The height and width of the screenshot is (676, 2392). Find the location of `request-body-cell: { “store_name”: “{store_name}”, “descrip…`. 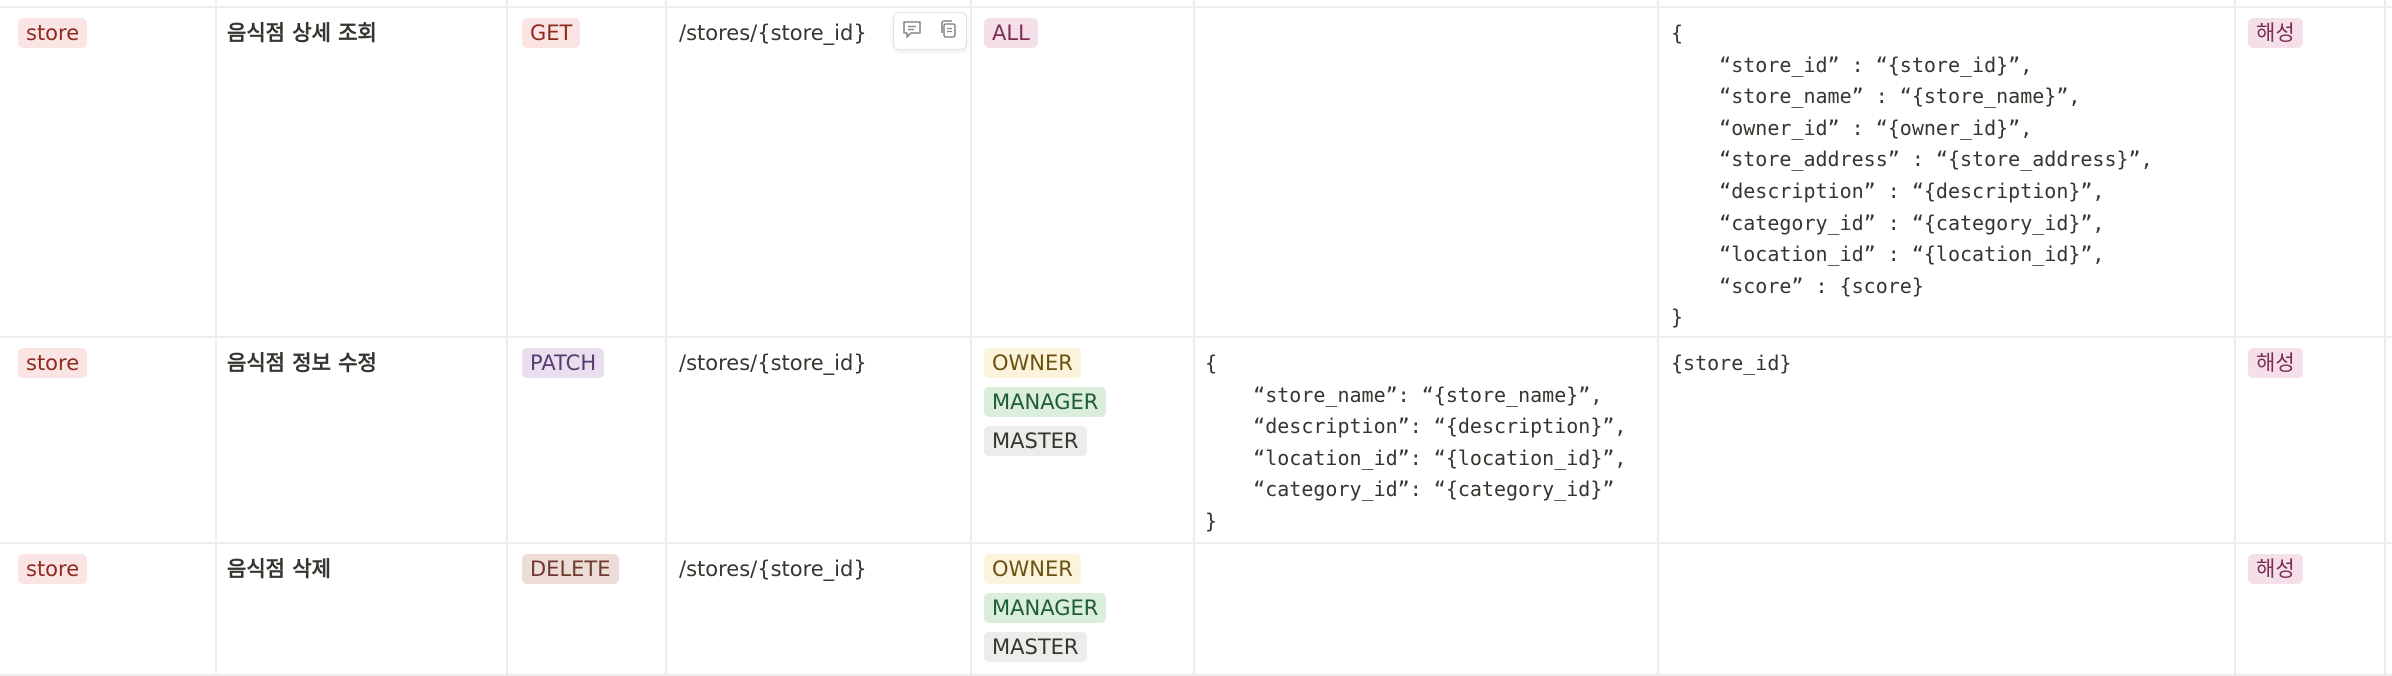

request-body-cell: { “store_name”: “{store_name}”, “descrip… is located at coordinates (1426, 440).